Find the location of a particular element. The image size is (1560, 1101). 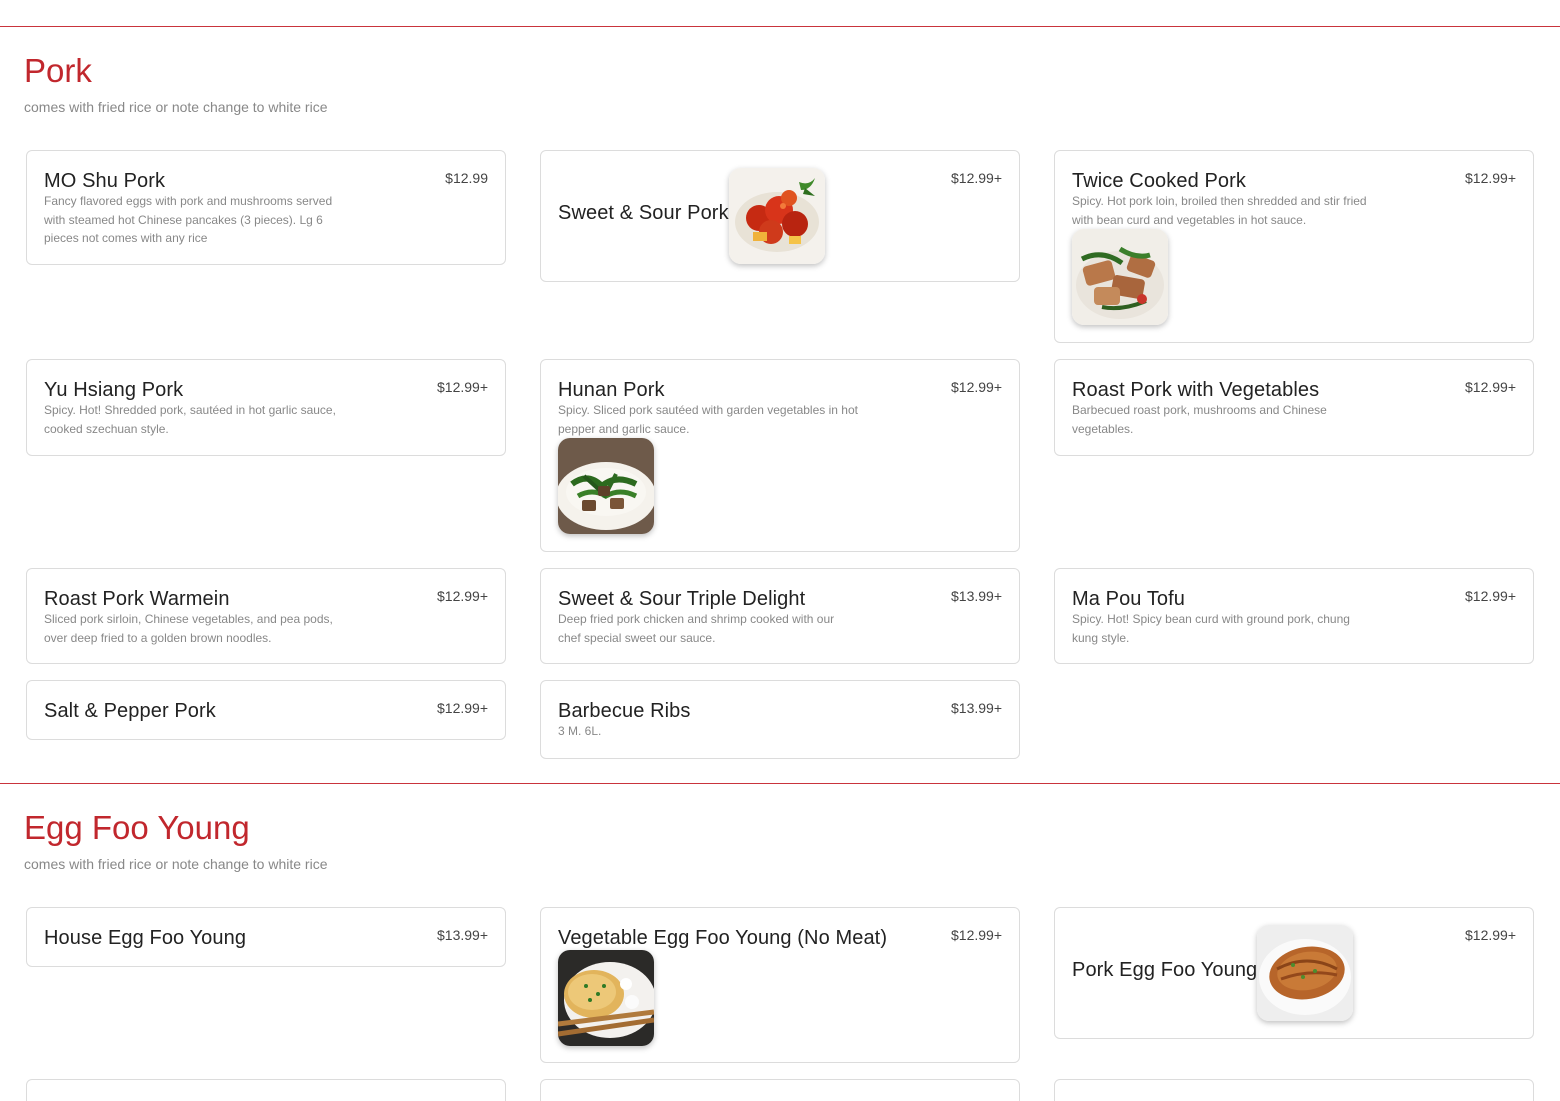

sweet-sour-pork-photo is located at coordinates (777, 216).